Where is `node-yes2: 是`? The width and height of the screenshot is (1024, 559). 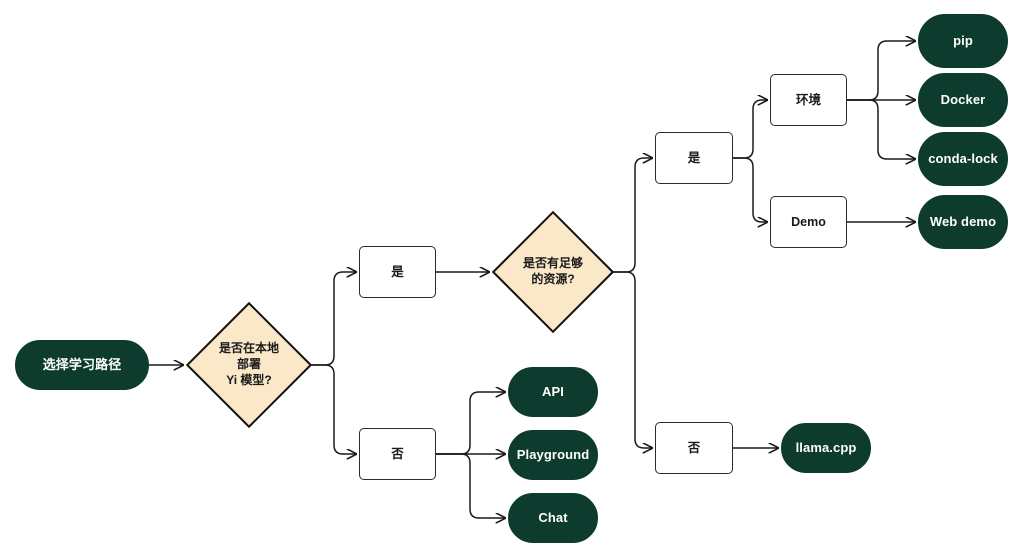
node-yes2: 是 is located at coordinates (694, 158).